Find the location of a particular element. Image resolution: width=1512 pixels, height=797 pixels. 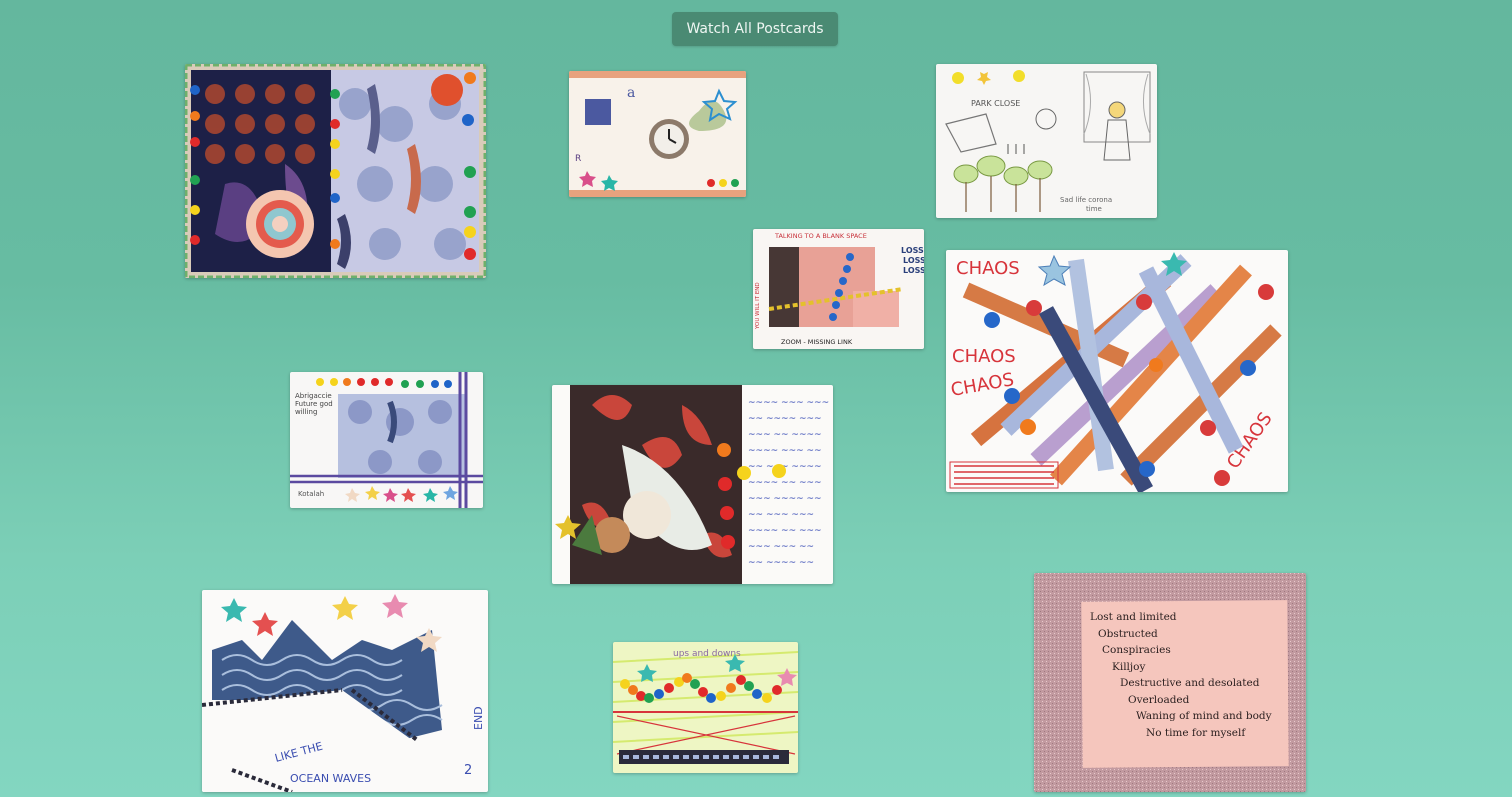

postcard-koi-floral-image is located at coordinates (335, 171).